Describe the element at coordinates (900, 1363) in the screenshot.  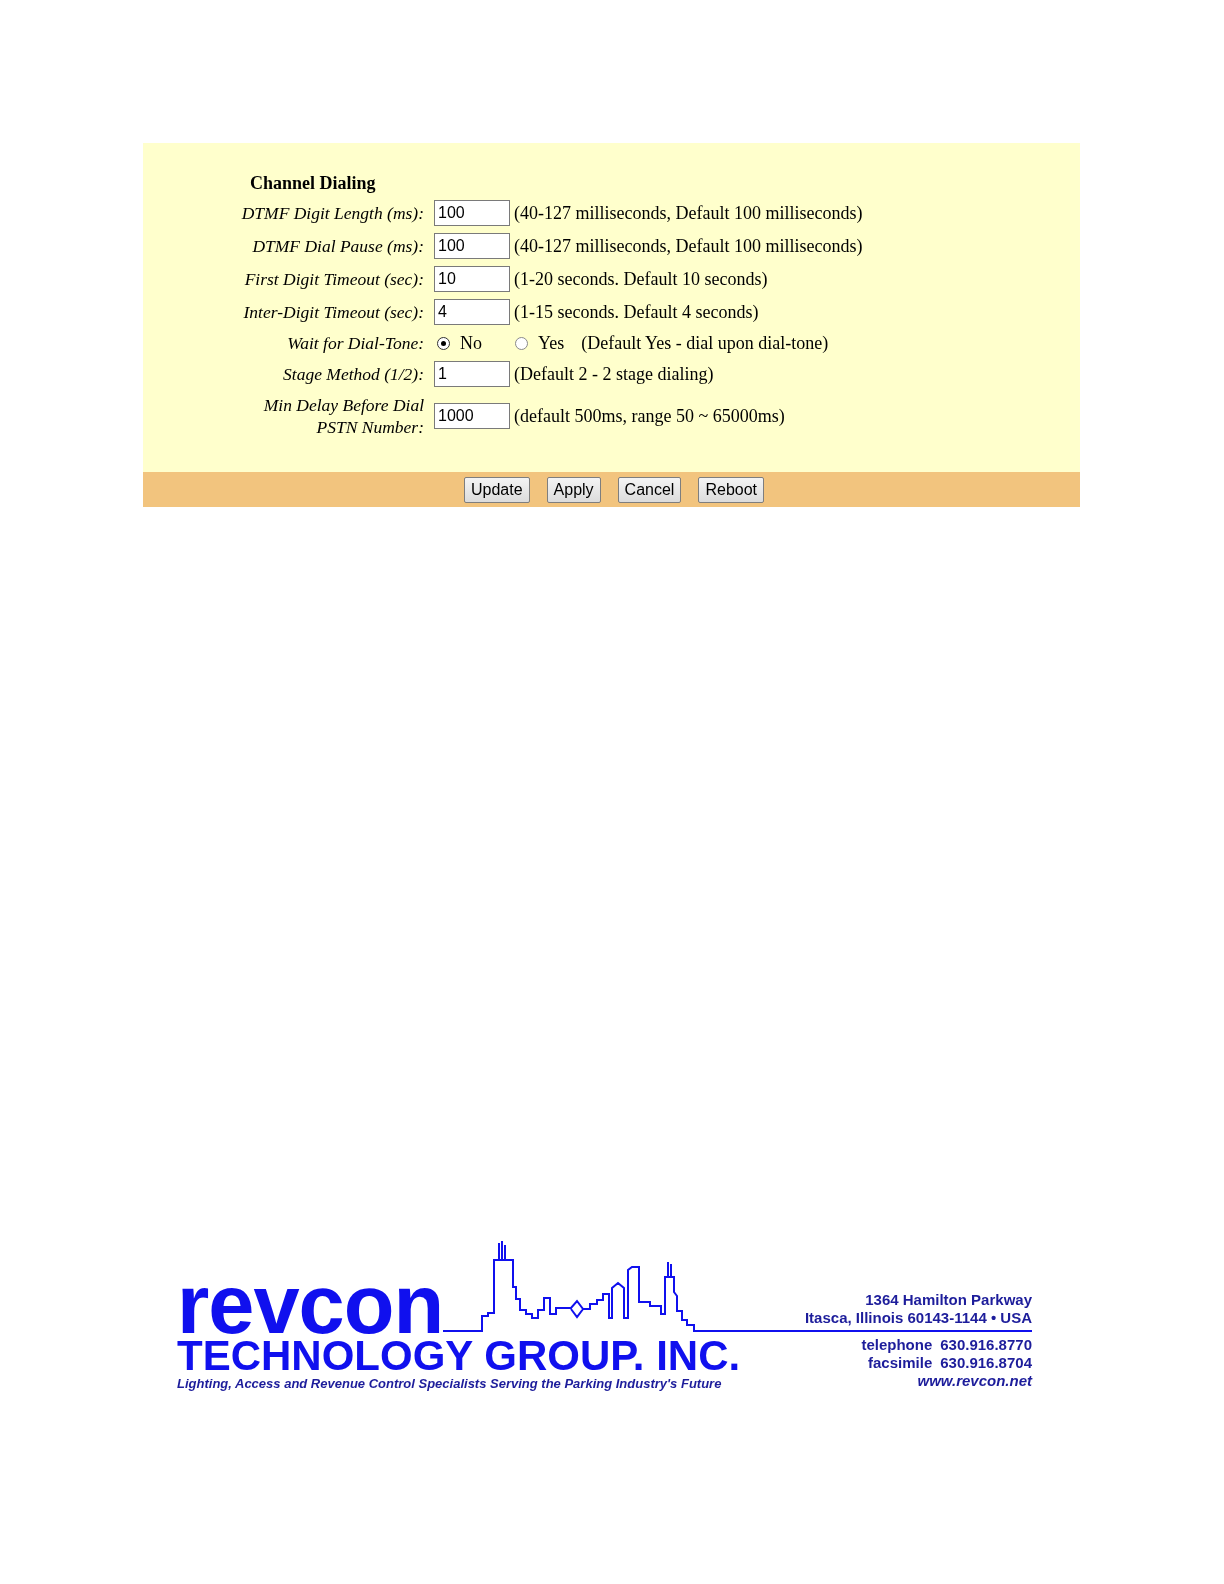
I see `contact-label: facsimile` at that location.